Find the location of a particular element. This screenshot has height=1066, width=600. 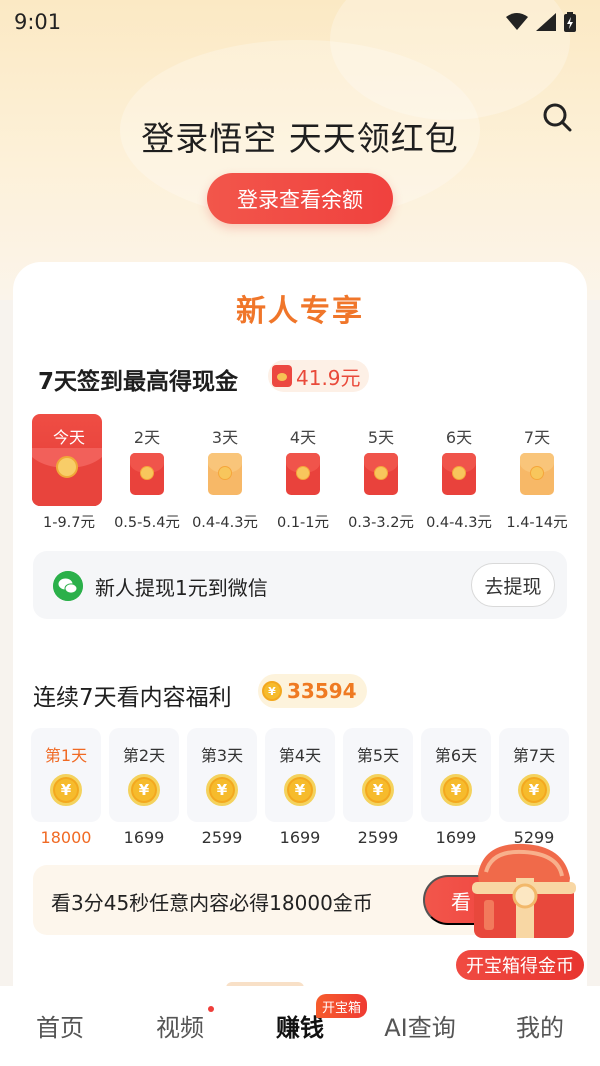

max-cash-badge: 41.9元 is located at coordinates (318, 376).